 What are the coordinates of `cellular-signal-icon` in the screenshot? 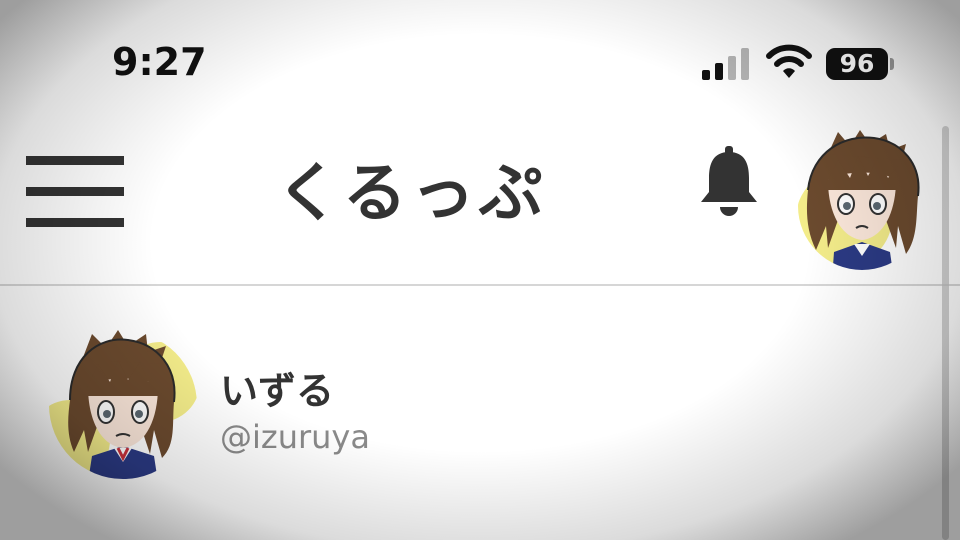 It's located at (725, 64).